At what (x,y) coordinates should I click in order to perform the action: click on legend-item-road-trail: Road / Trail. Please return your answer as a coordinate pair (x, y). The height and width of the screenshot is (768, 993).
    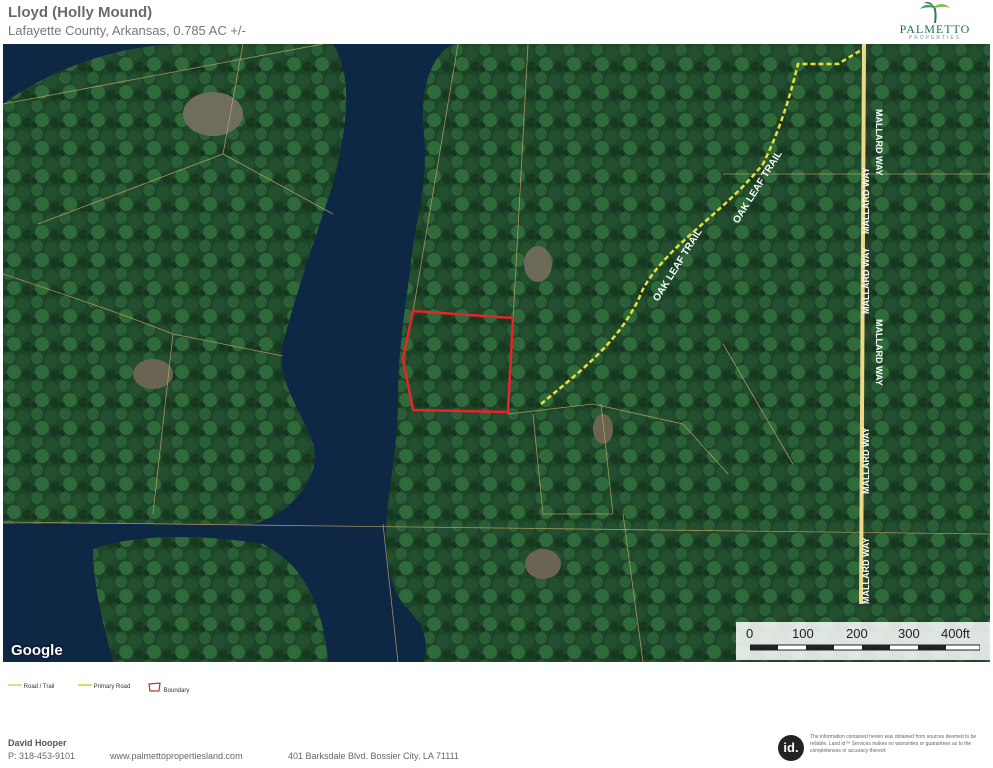
    Looking at the image, I should click on (31, 686).